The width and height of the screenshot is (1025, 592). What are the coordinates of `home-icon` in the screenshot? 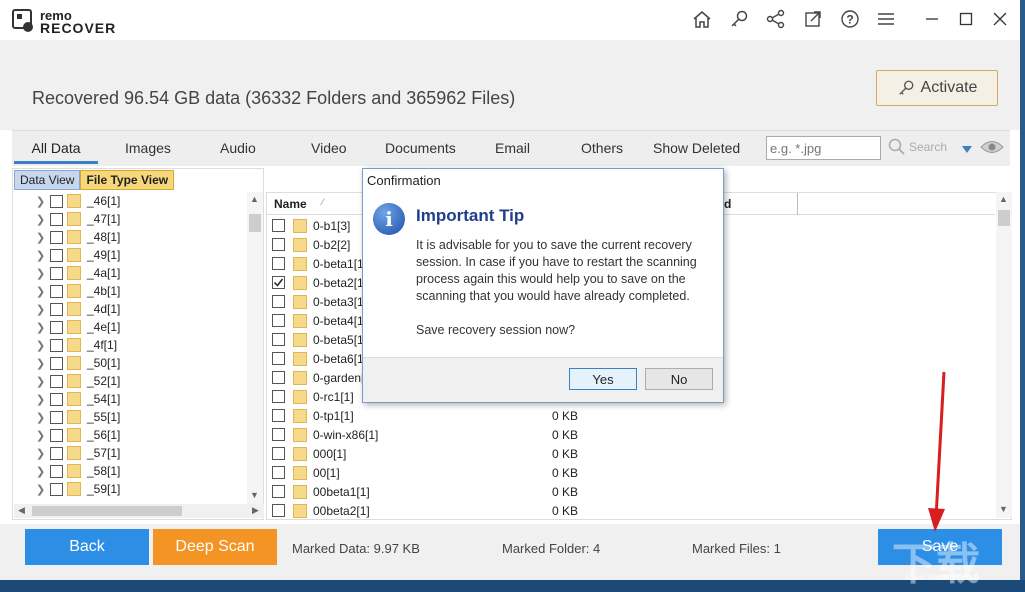 It's located at (702, 19).